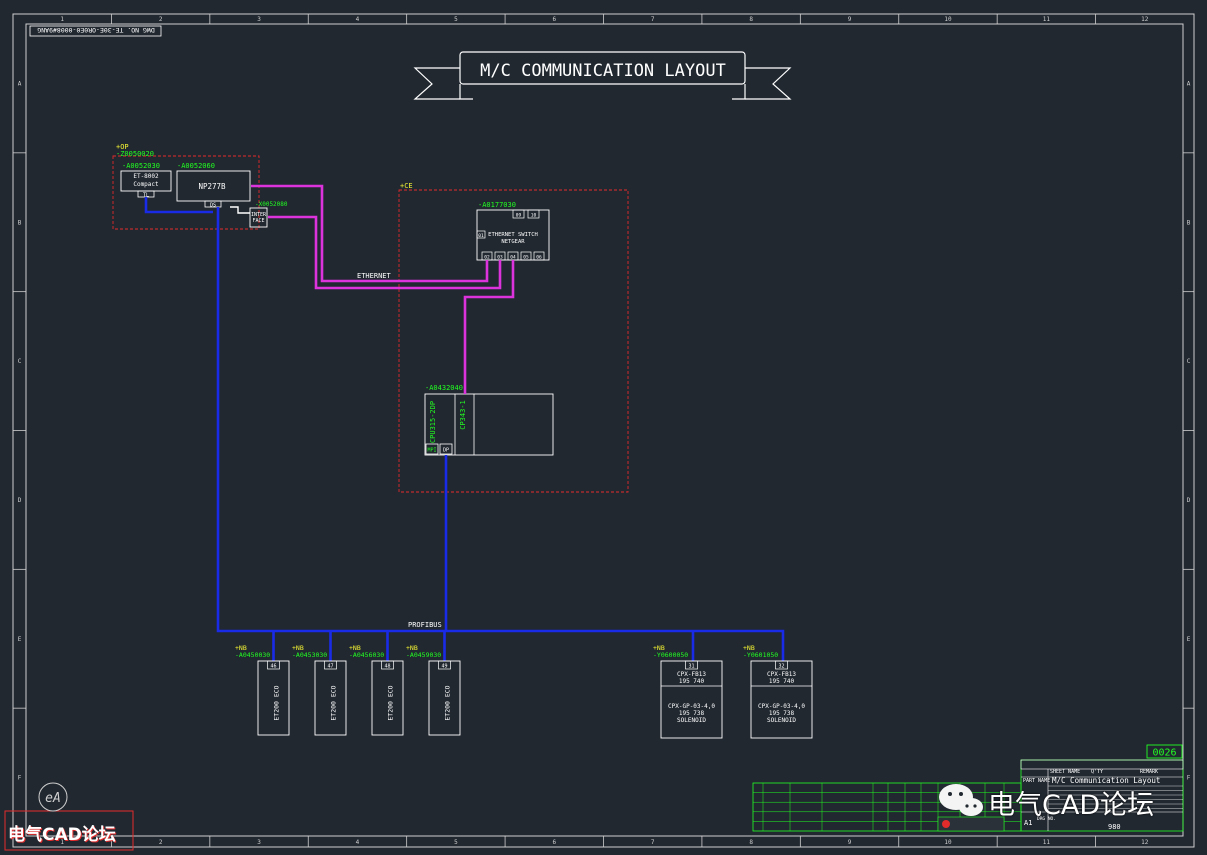  Describe the element at coordinates (20, 778) in the screenshot. I see `zone-letter-left: F` at that location.